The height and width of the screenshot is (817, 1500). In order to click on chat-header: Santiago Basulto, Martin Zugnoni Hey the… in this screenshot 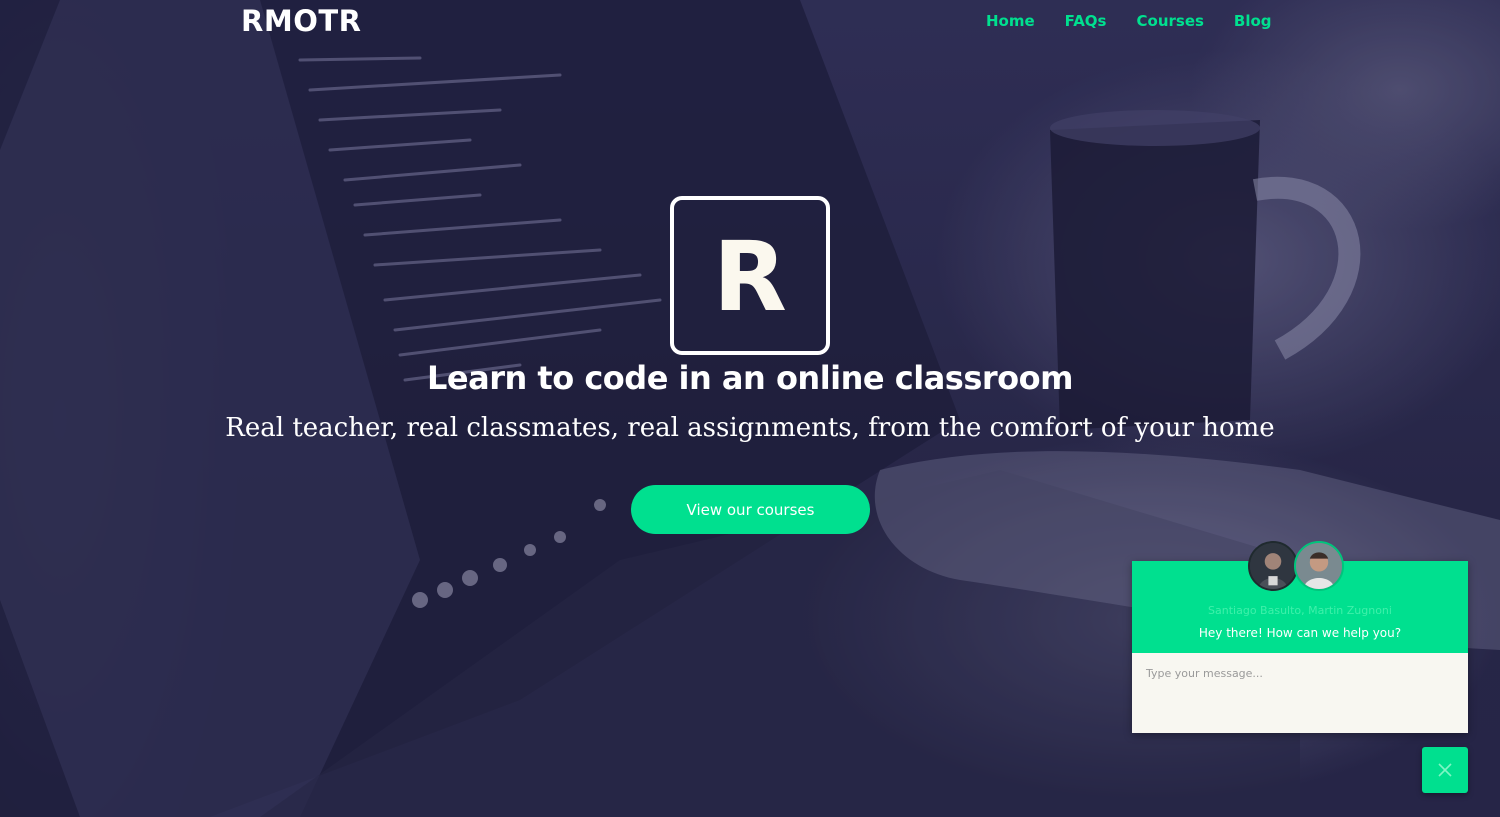, I will do `click(1300, 597)`.